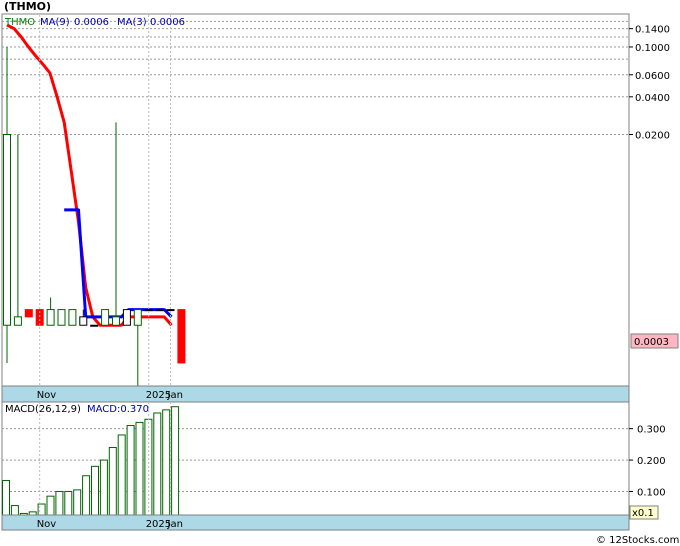  What do you see at coordinates (19, 22) in the screenshot?
I see `legend-symbol: THMO` at bounding box center [19, 22].